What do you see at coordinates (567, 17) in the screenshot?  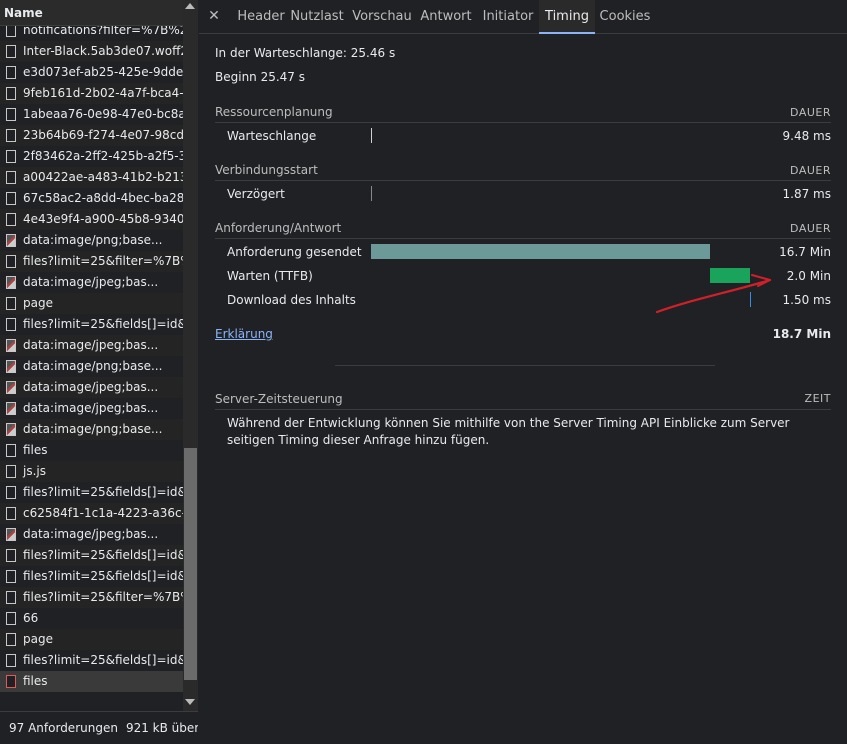 I see `tab-timing: Timing` at bounding box center [567, 17].